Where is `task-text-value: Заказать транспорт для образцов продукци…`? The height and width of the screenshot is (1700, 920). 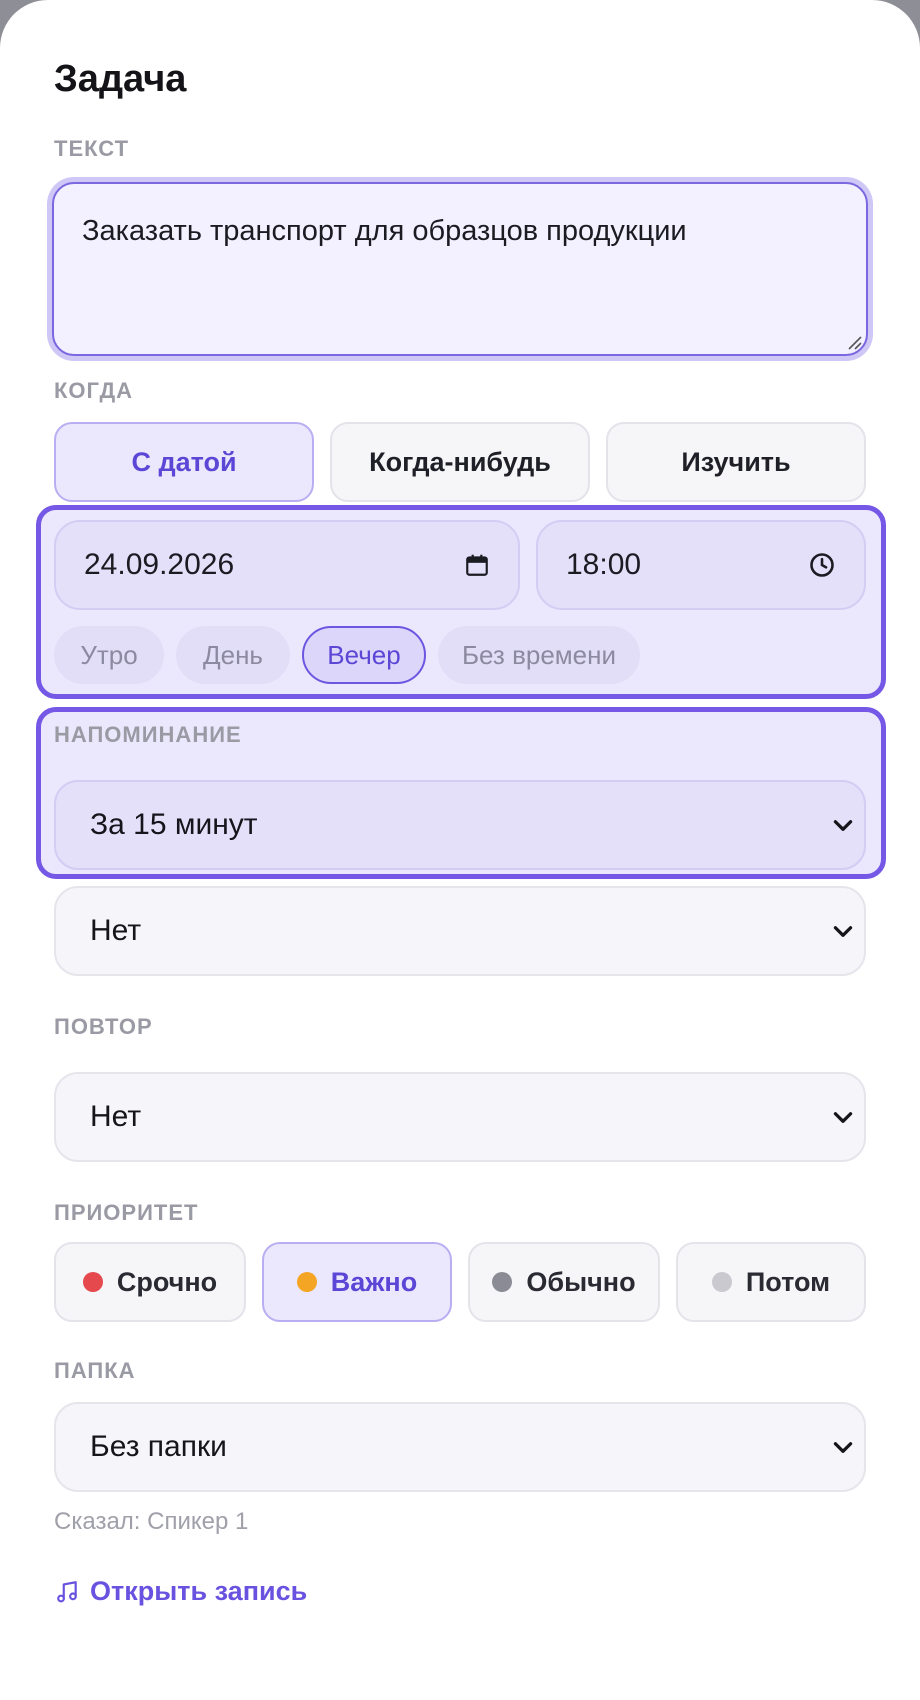 task-text-value: Заказать транспорт для образцов продукци… is located at coordinates (384, 231).